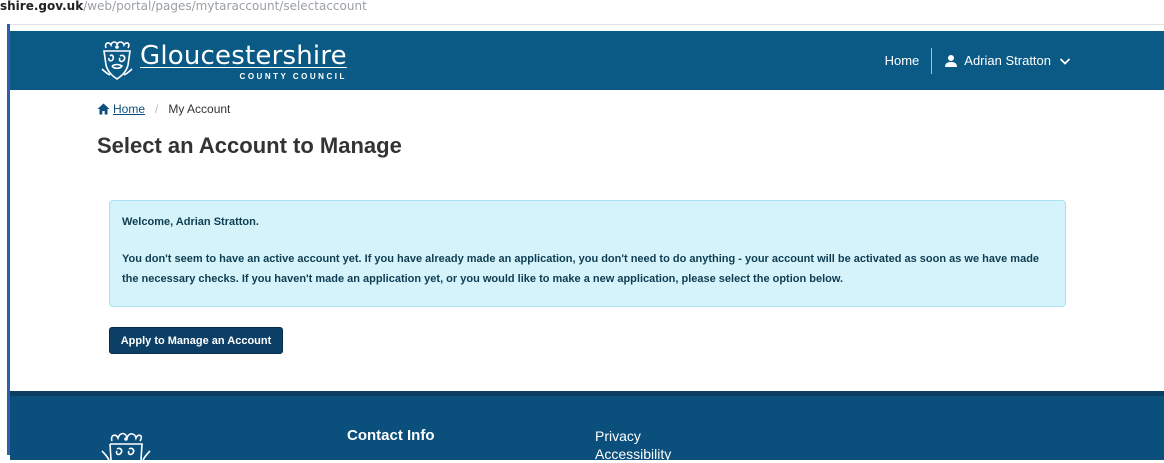  What do you see at coordinates (103, 109) in the screenshot?
I see `home-icon` at bounding box center [103, 109].